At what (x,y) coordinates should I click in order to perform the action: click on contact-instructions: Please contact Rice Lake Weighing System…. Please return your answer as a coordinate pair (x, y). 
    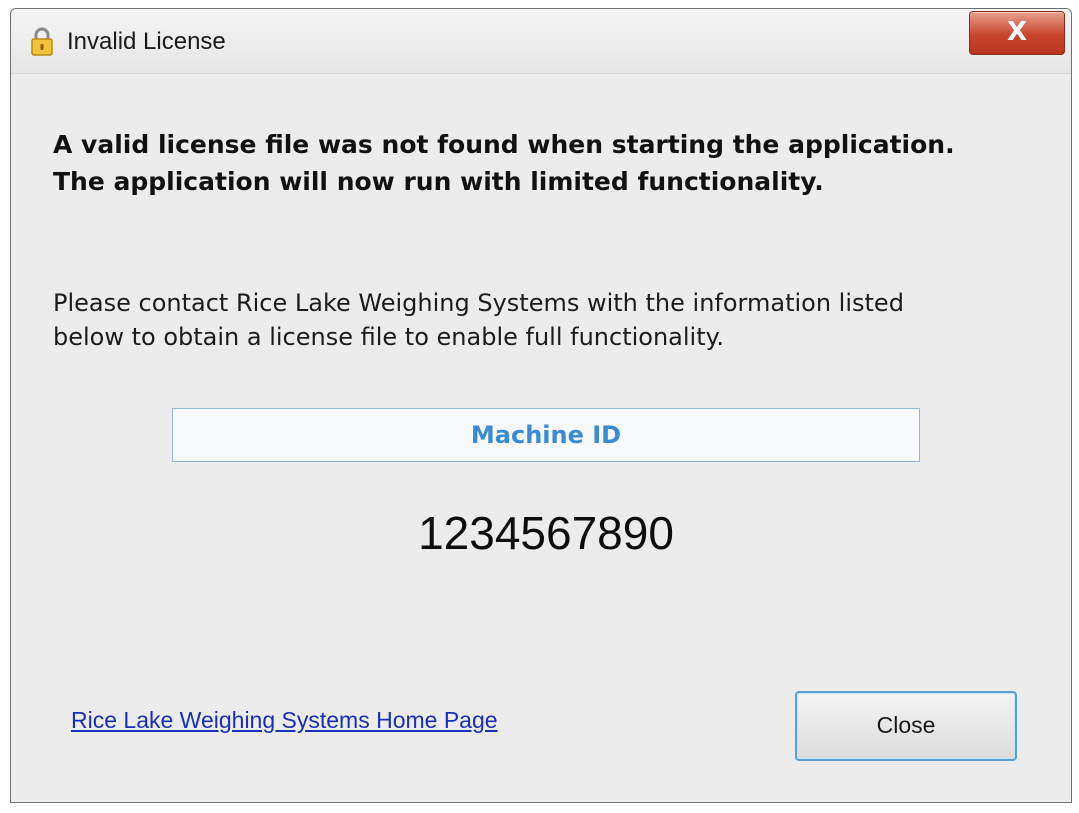
    Looking at the image, I should click on (533, 320).